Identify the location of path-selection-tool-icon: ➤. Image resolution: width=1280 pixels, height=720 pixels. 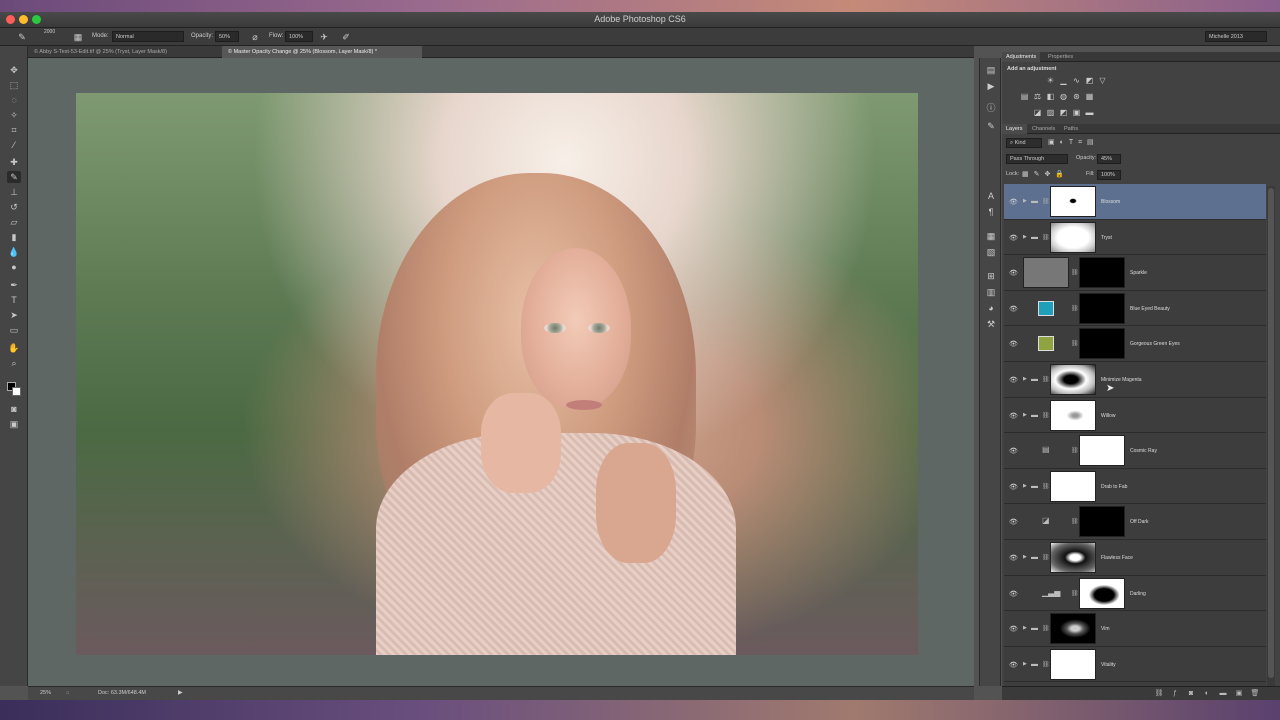
(14, 315).